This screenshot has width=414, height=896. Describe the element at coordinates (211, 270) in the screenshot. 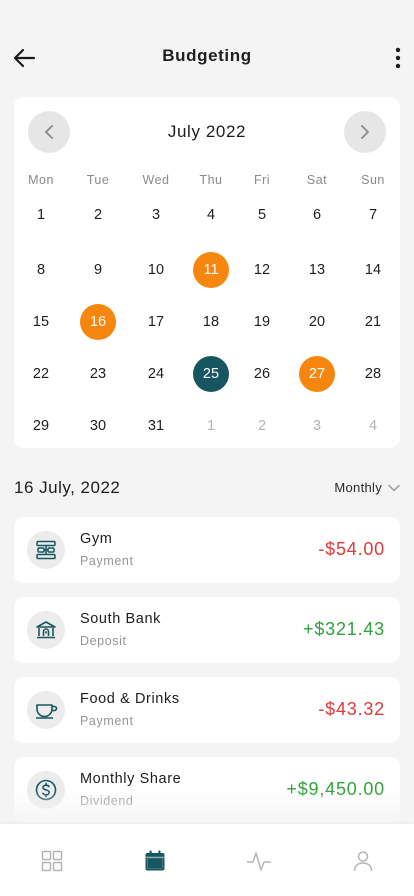

I see `calendar-day: 11` at that location.